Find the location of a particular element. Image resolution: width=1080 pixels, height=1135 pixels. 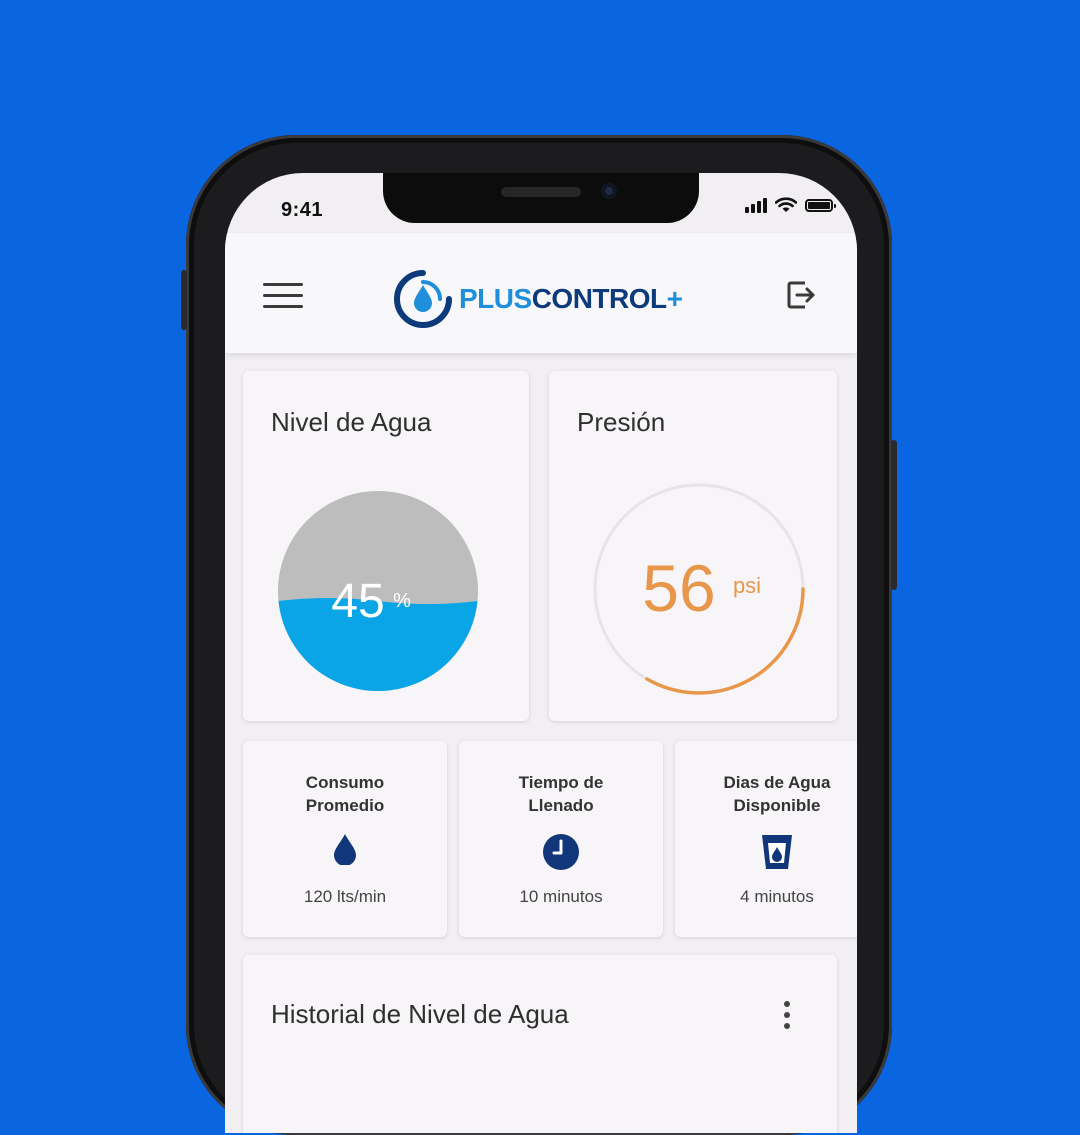

menu-icon is located at coordinates (283, 296).